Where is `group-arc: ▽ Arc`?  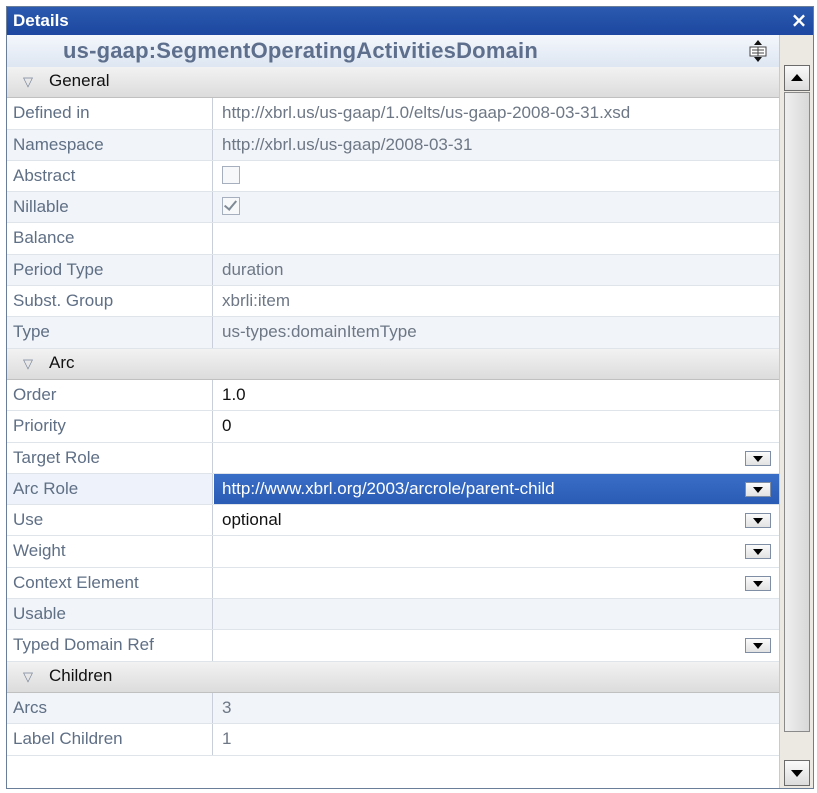
group-arc: ▽ Arc is located at coordinates (393, 364).